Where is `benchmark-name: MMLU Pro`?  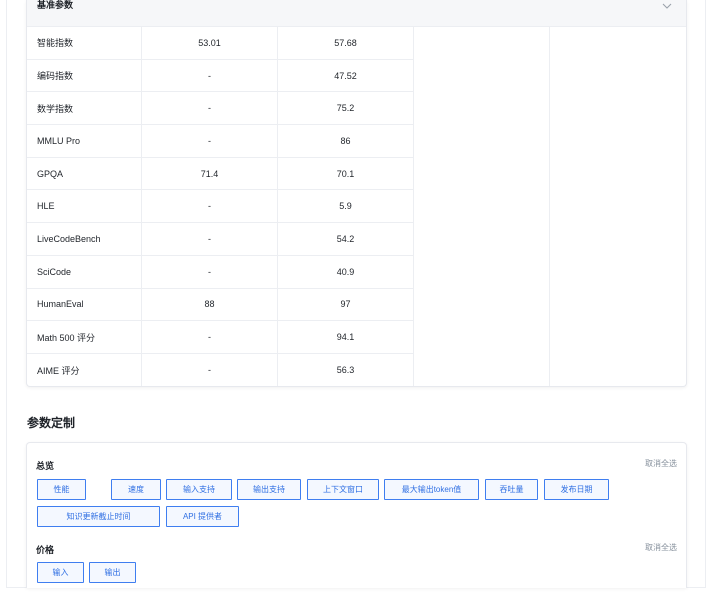 benchmark-name: MMLU Pro is located at coordinates (84, 141).